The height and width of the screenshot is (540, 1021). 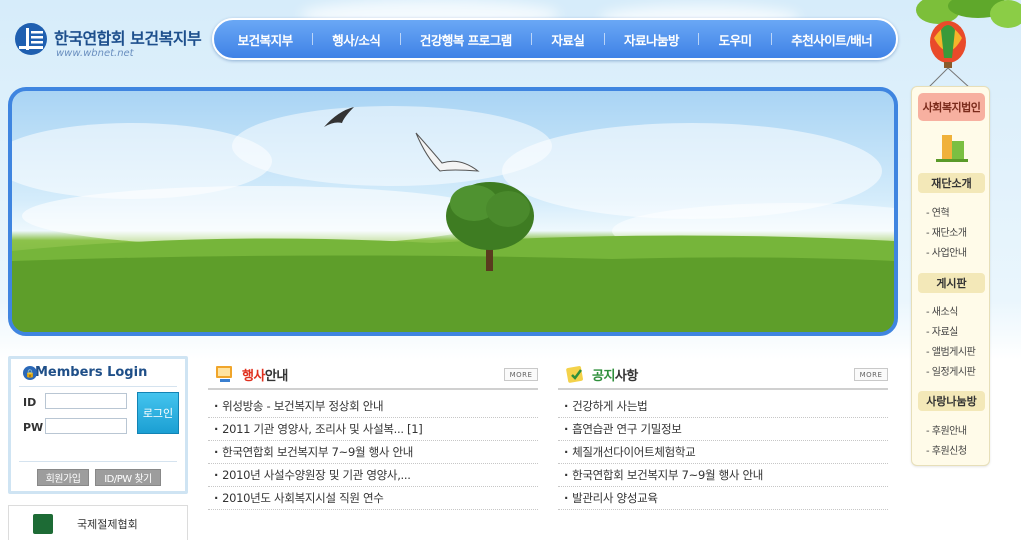 What do you see at coordinates (86, 426) in the screenshot?
I see `pw-input` at bounding box center [86, 426].